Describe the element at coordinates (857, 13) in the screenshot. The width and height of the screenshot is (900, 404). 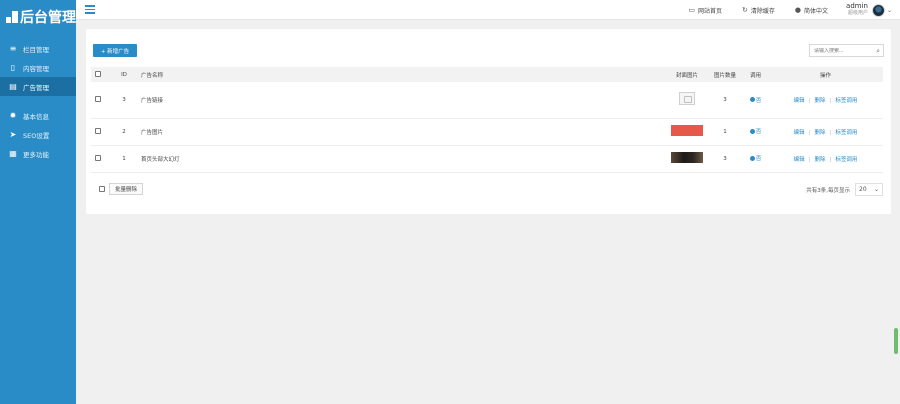
I see `user-role: 超级用户` at that location.